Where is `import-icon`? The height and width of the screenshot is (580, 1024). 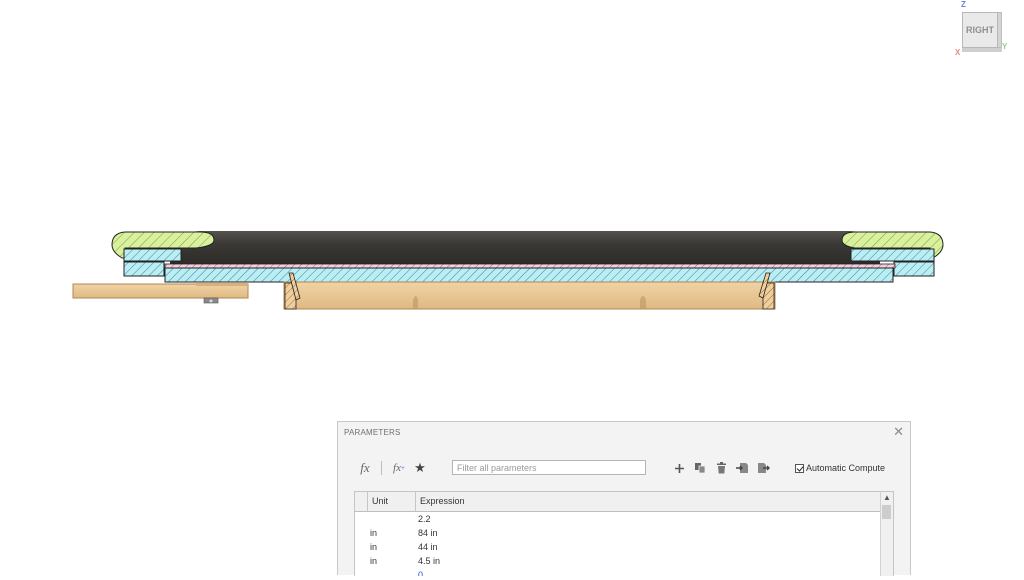
import-icon is located at coordinates (742, 468).